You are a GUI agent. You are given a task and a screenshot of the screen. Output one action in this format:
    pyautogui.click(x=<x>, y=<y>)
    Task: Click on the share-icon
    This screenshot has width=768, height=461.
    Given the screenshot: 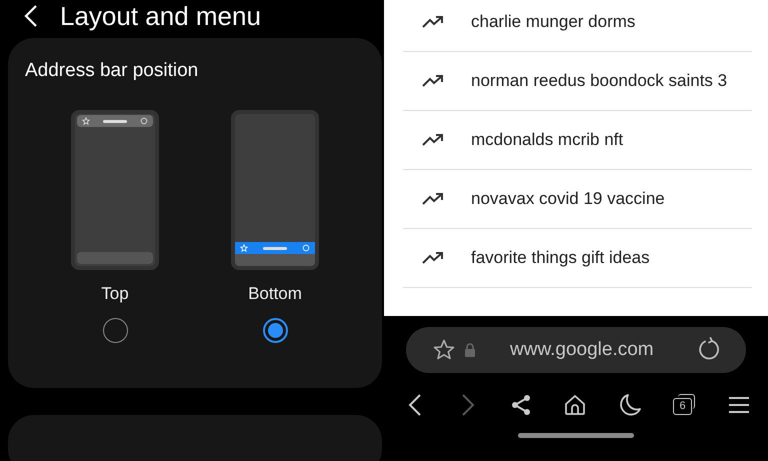 What is the action you would take?
    pyautogui.click(x=521, y=405)
    